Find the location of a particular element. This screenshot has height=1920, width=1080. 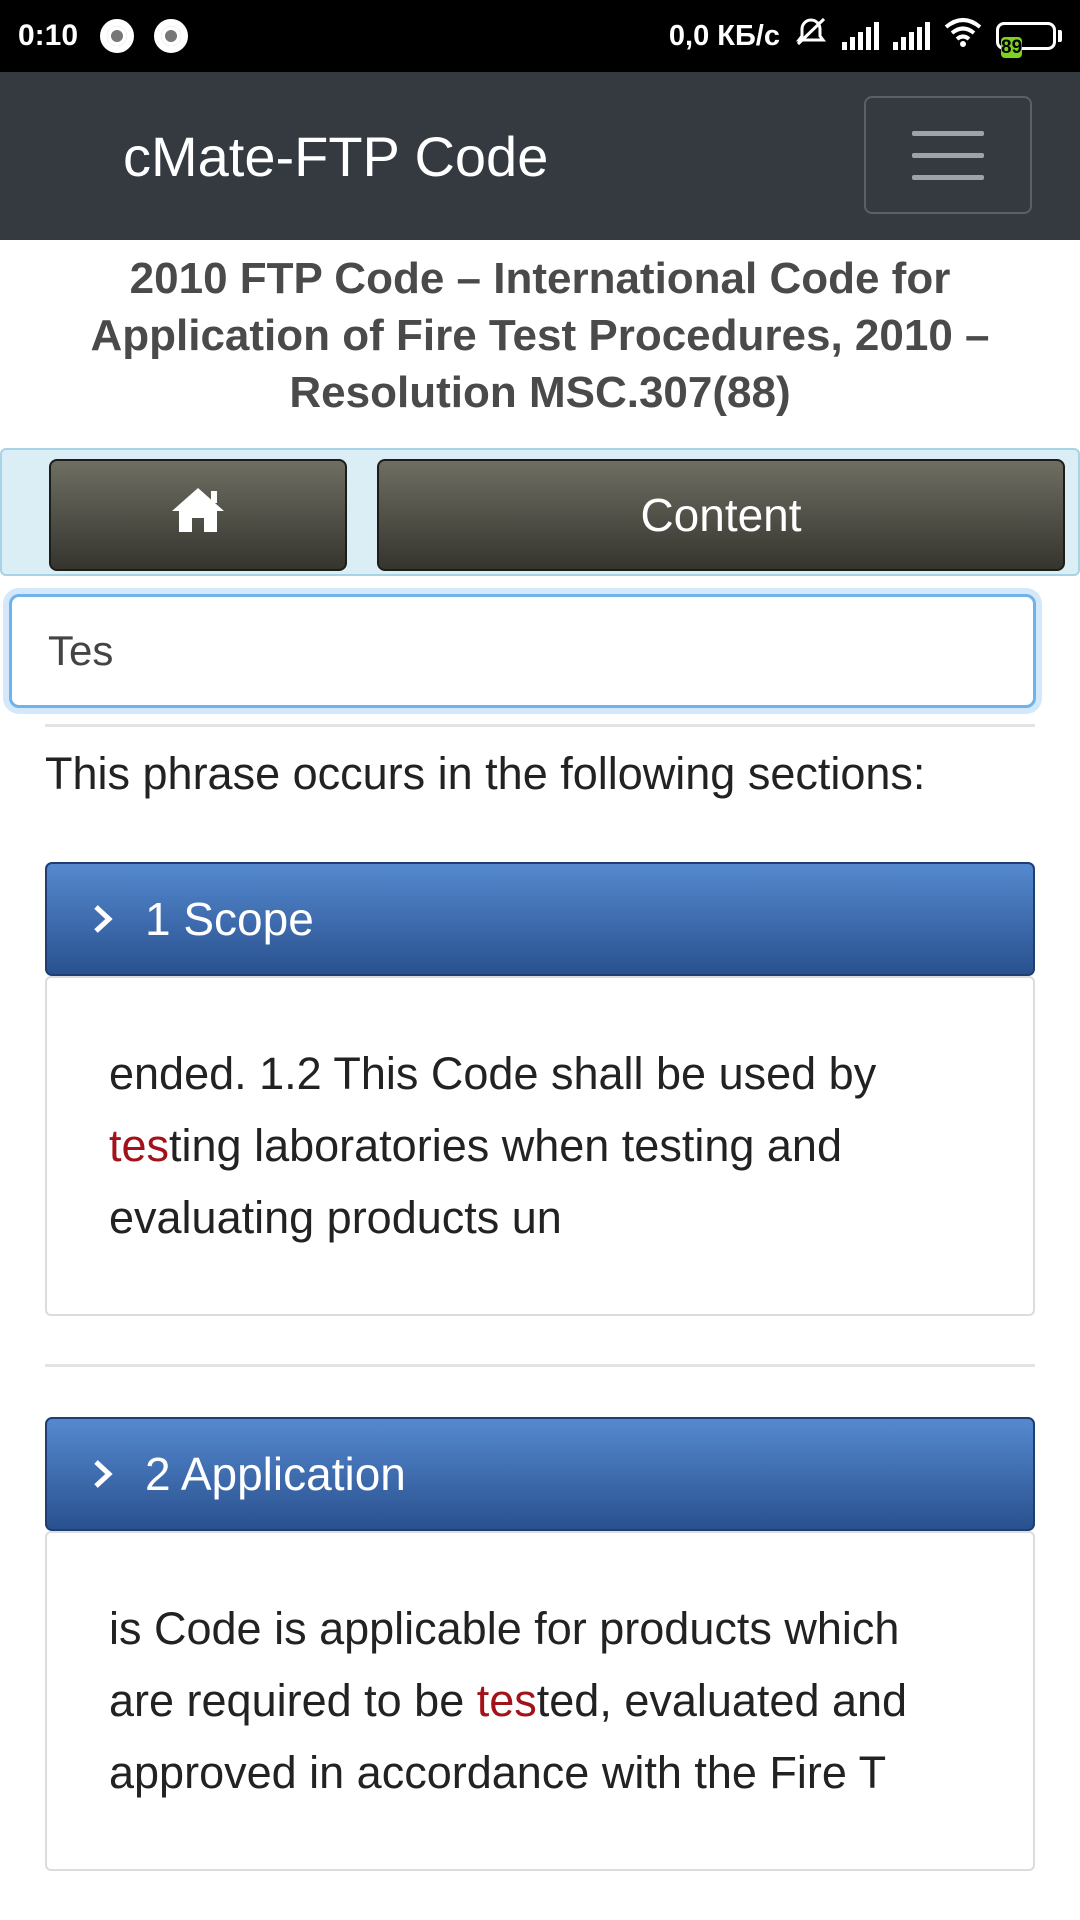

home-button is located at coordinates (198, 515).